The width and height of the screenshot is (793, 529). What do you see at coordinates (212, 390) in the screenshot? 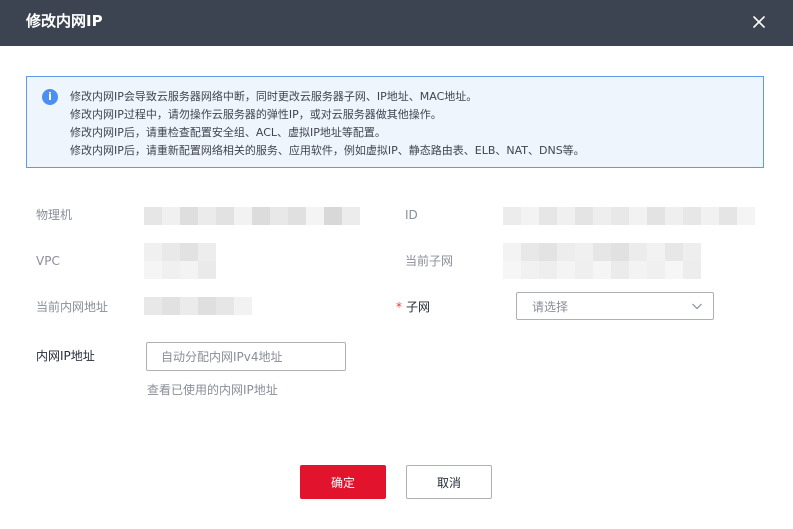
I see `view-used-ip-link: 查看已使用的内网IP地址` at bounding box center [212, 390].